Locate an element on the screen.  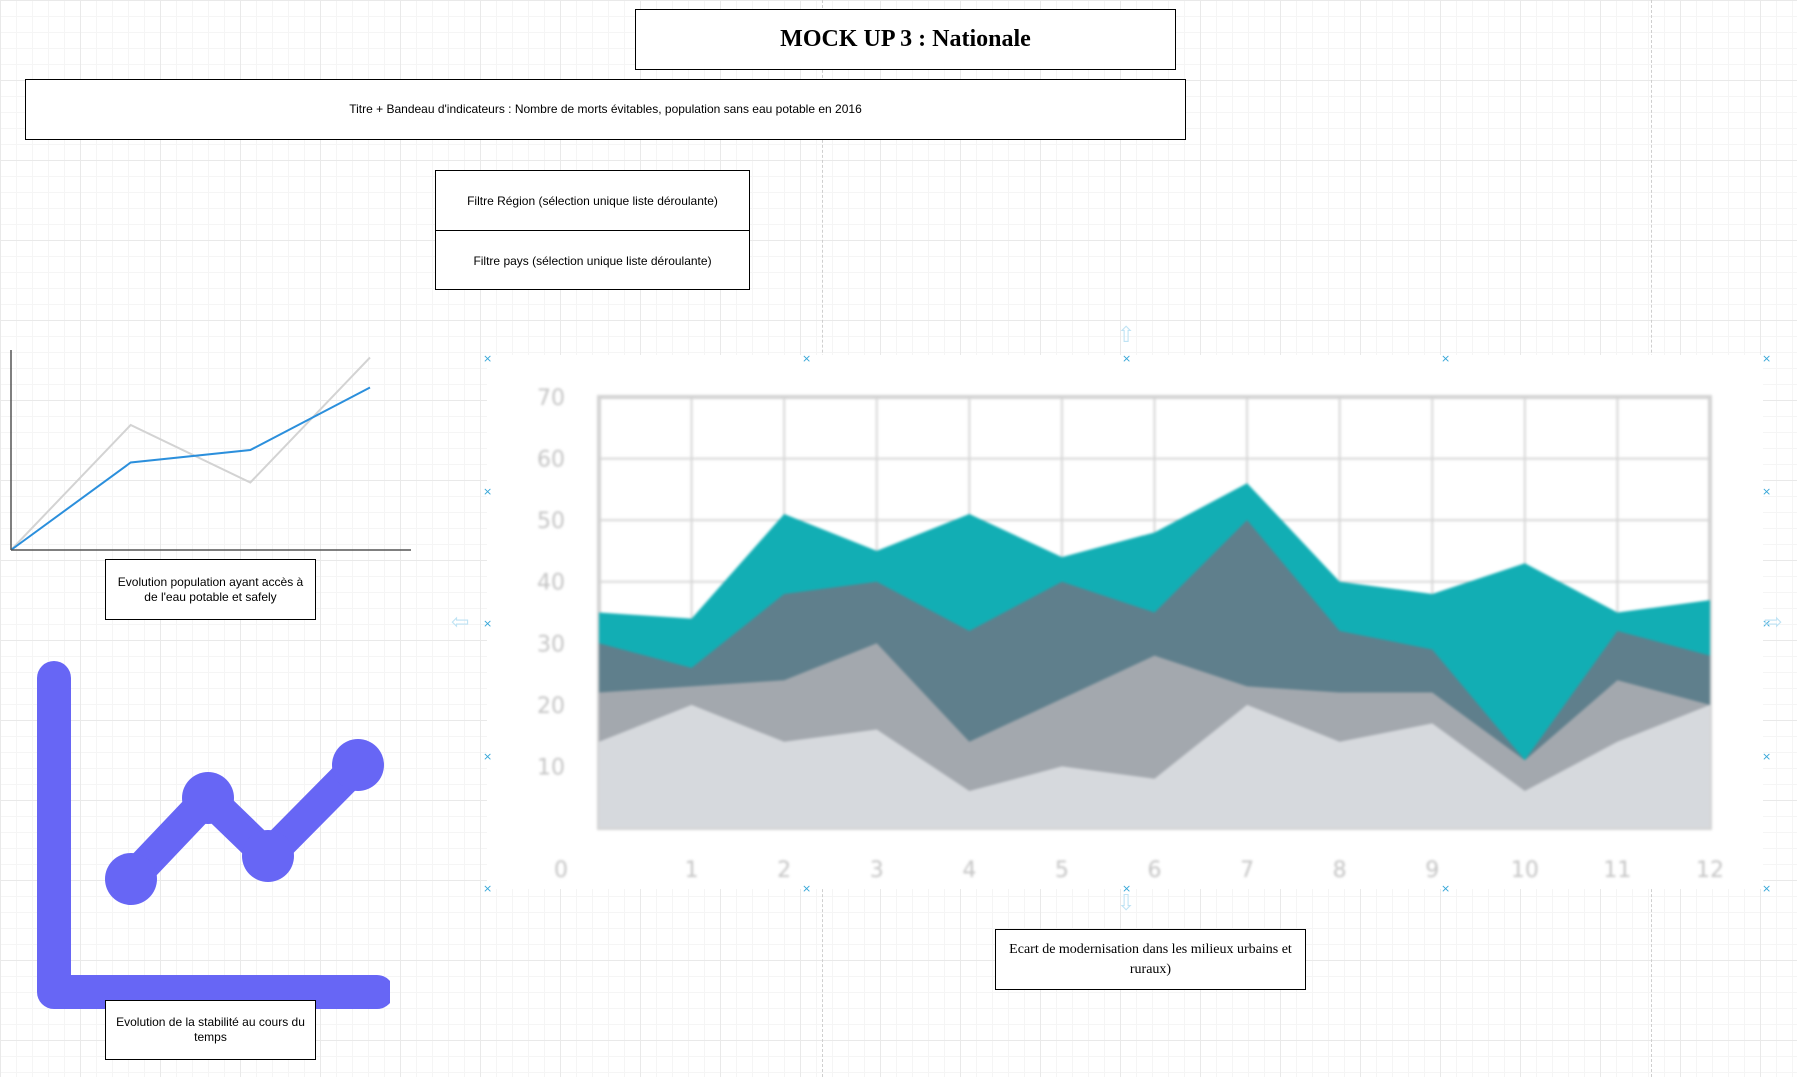
x-tick-label: 4 is located at coordinates (969, 870).